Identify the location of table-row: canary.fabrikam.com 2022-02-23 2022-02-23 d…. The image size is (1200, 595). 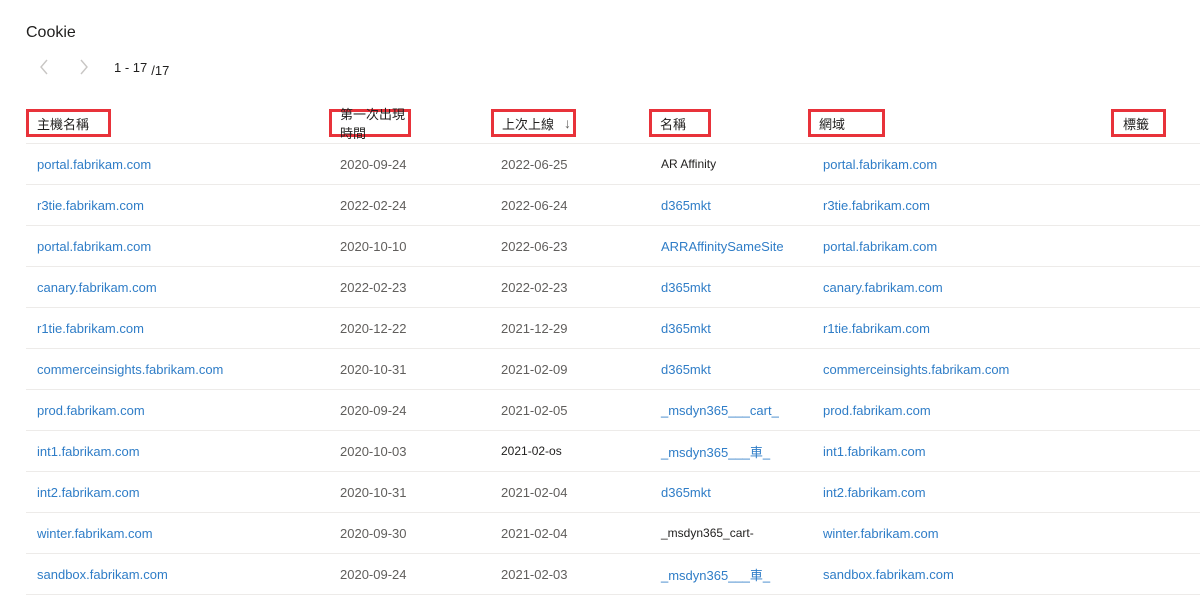
(613, 287).